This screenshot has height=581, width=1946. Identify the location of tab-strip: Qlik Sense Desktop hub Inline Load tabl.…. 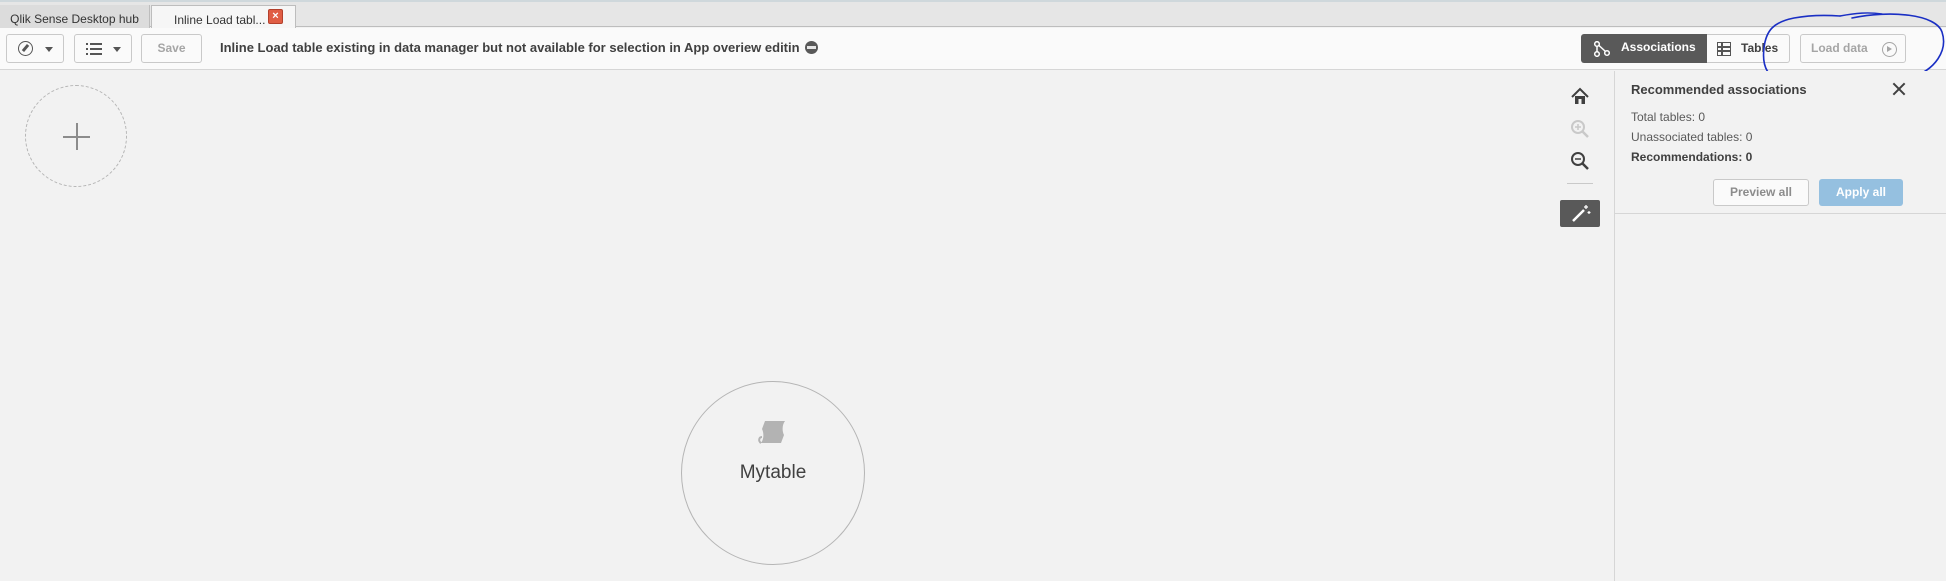
(973, 14).